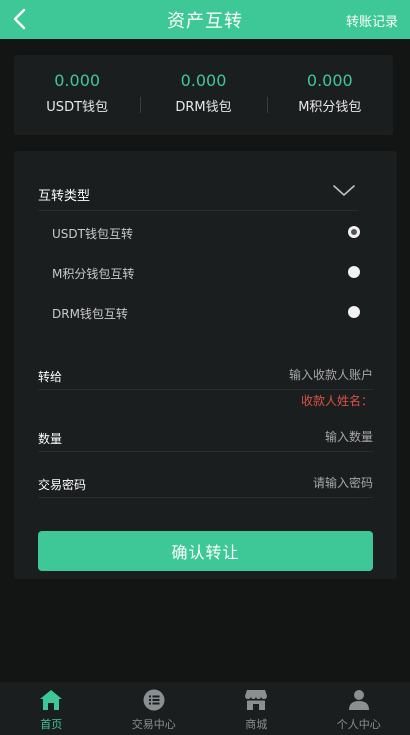 Image resolution: width=410 pixels, height=735 pixels. What do you see at coordinates (154, 700) in the screenshot?
I see `list-icon` at bounding box center [154, 700].